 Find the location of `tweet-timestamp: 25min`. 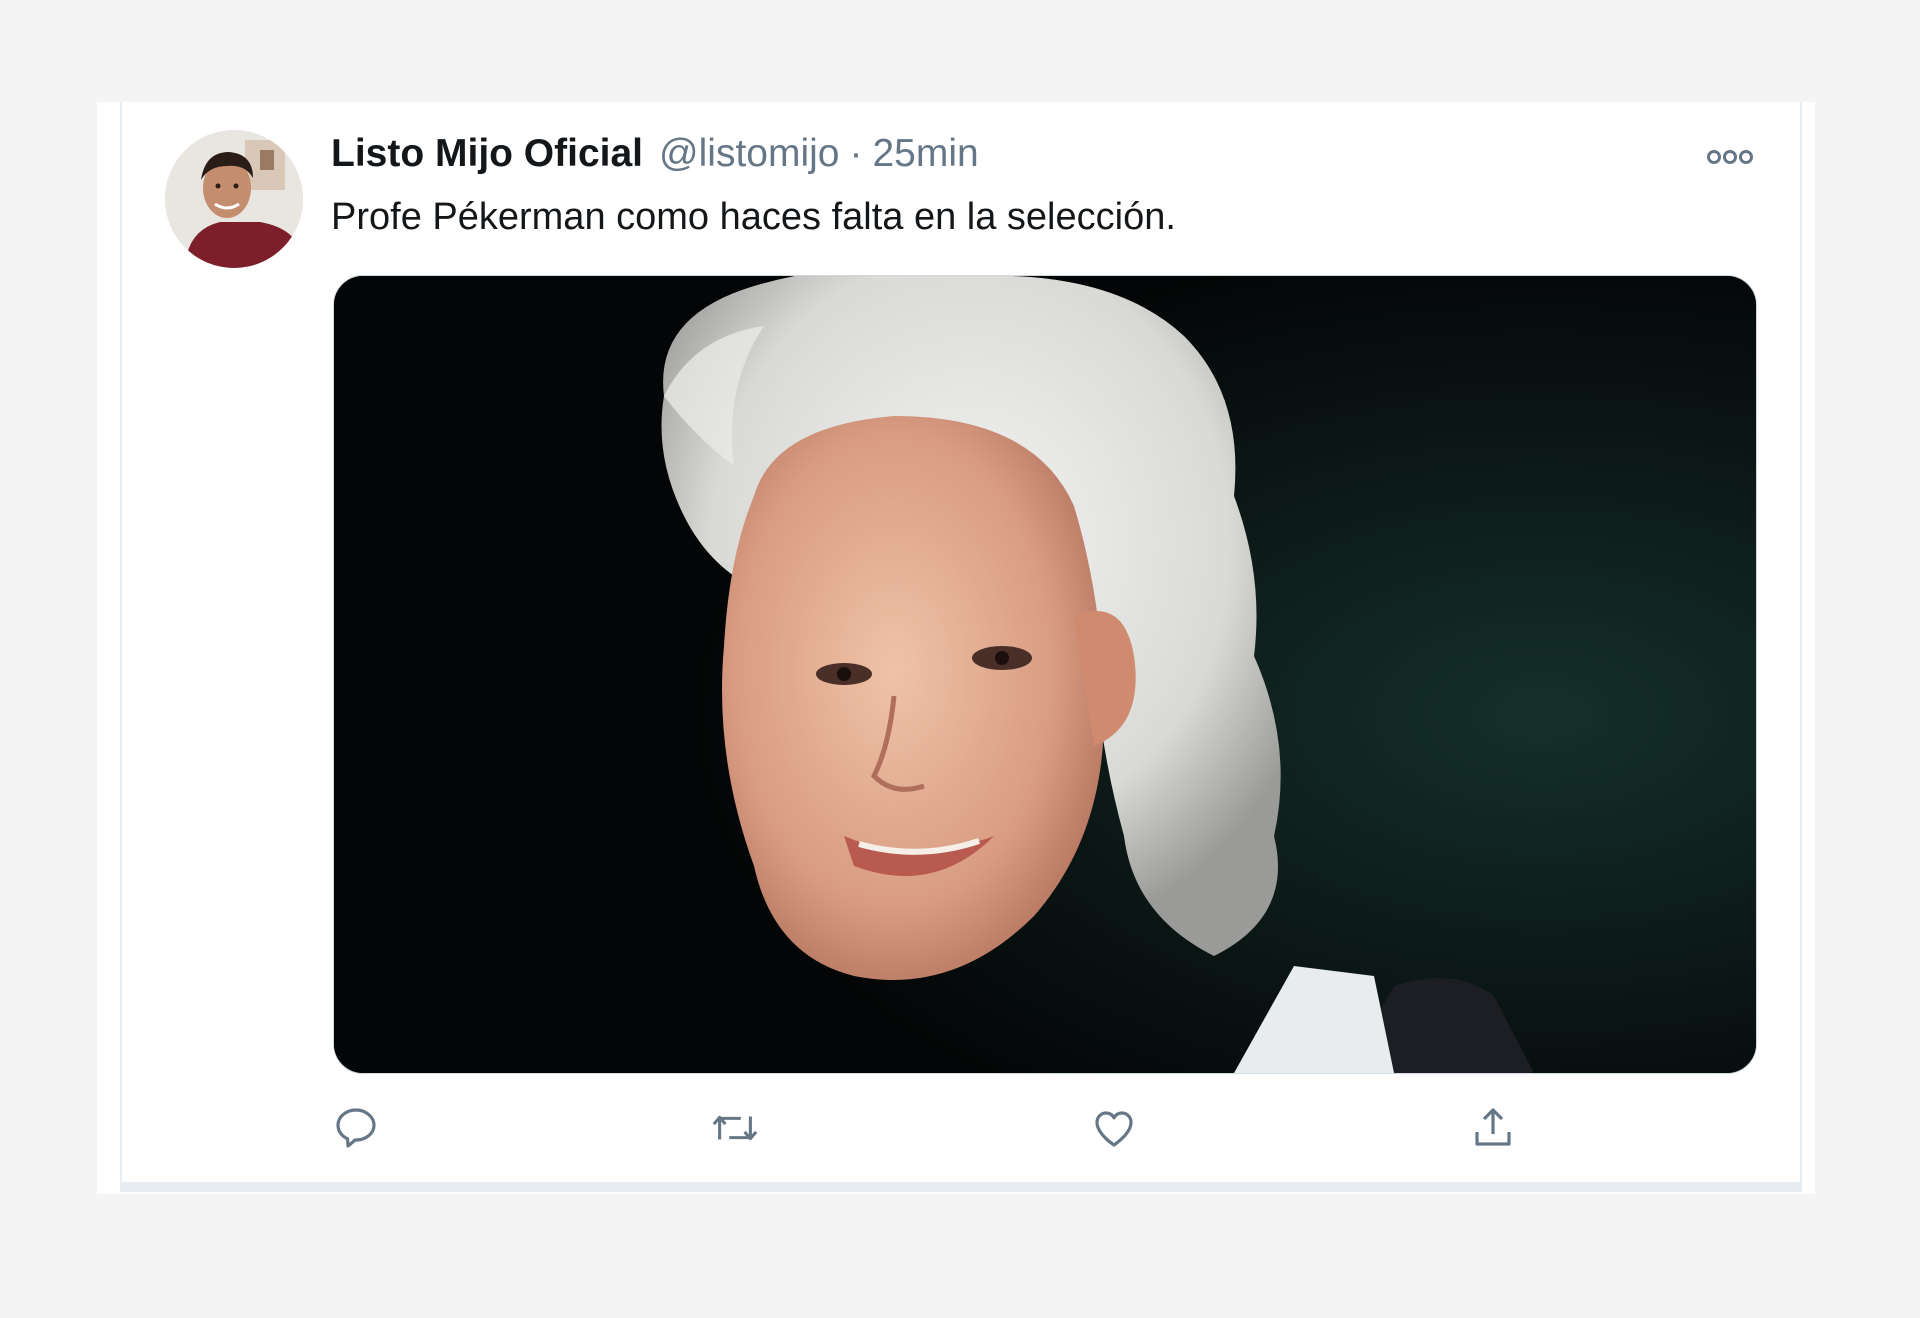

tweet-timestamp: 25min is located at coordinates (925, 154).